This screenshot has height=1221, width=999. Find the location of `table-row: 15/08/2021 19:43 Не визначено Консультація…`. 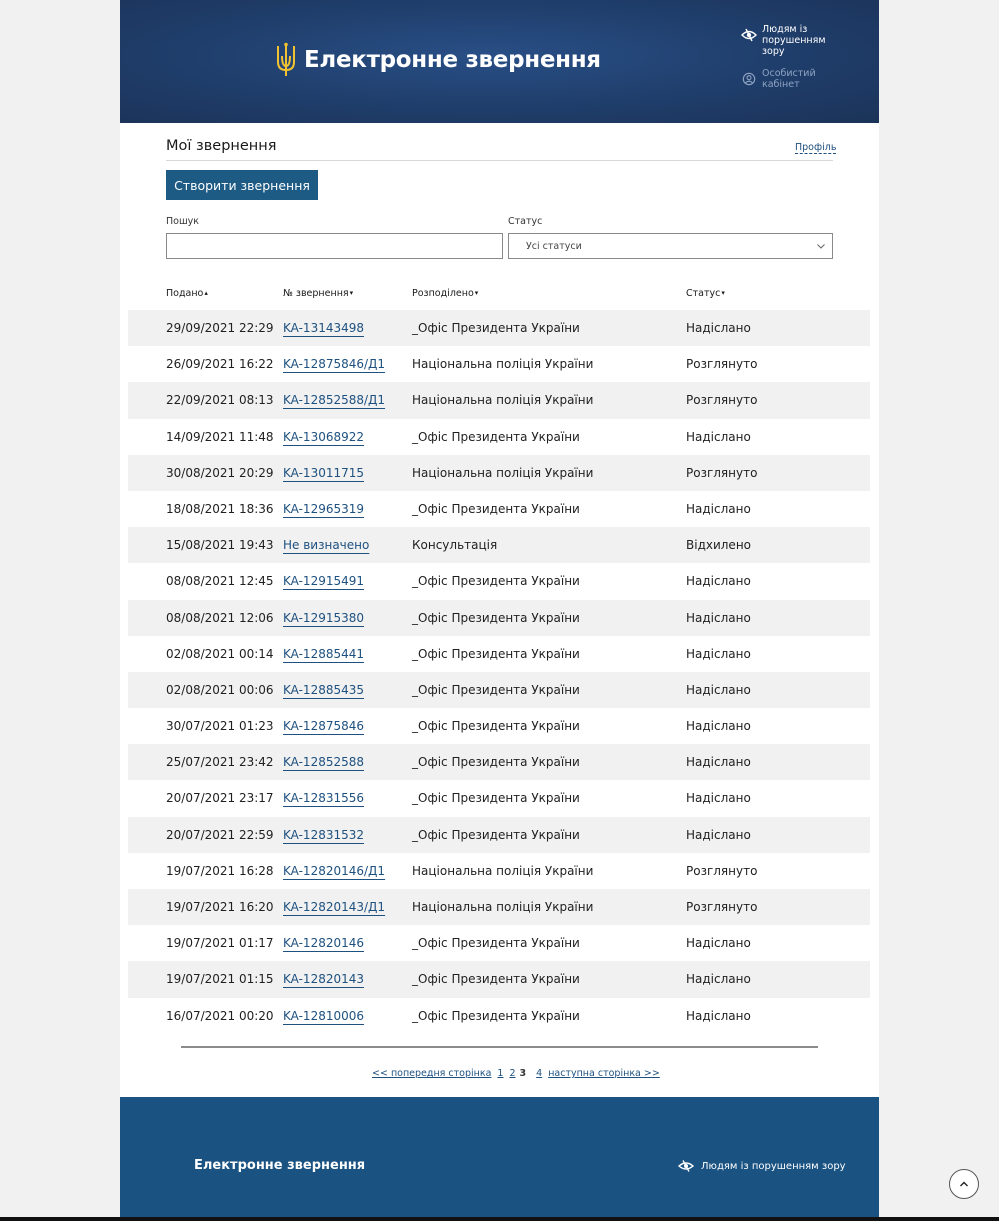

table-row: 15/08/2021 19:43 Не визначено Консультація… is located at coordinates (499, 545).